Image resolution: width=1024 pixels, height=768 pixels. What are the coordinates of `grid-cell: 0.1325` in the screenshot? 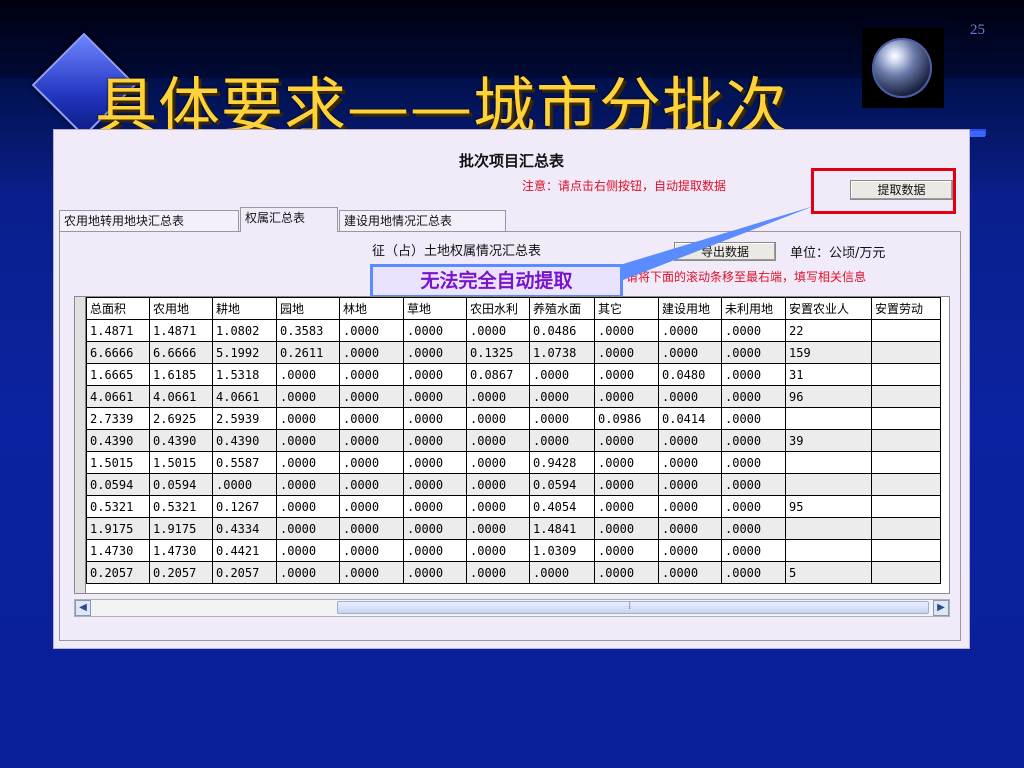 It's located at (498, 352).